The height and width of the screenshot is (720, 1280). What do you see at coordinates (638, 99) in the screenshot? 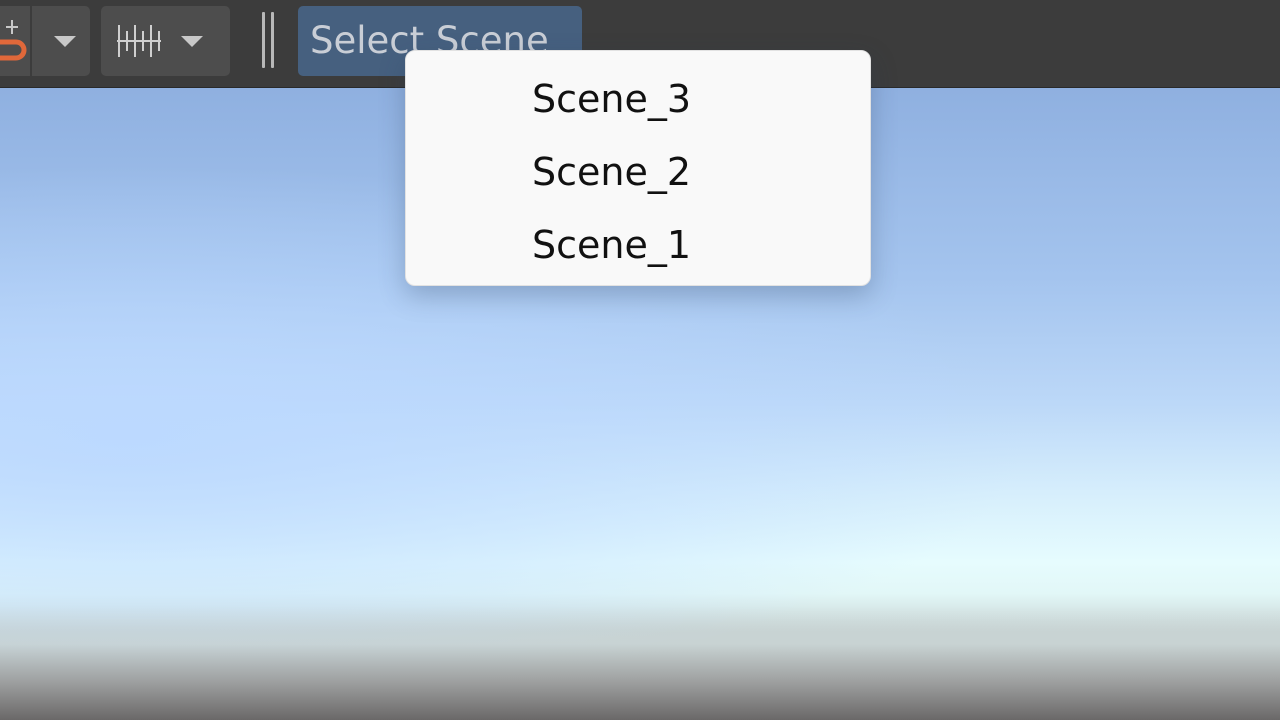
I see `menu-item-scene-3: Scene_3` at bounding box center [638, 99].